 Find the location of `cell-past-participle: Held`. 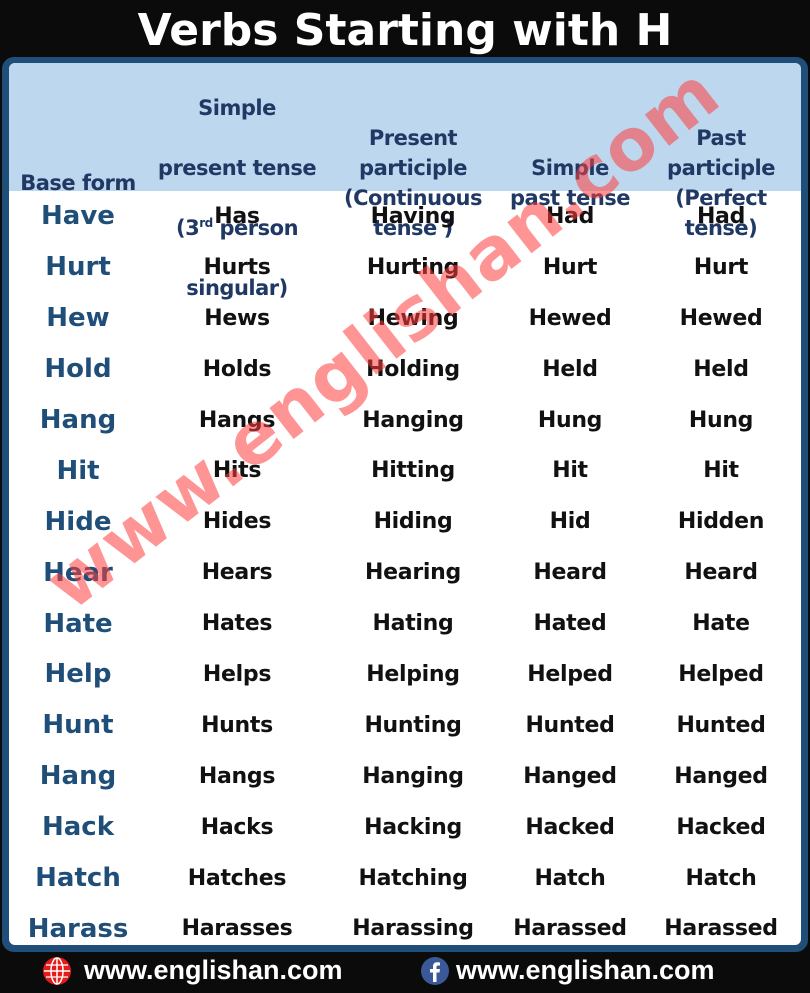

cell-past-participle: Held is located at coordinates (721, 369).